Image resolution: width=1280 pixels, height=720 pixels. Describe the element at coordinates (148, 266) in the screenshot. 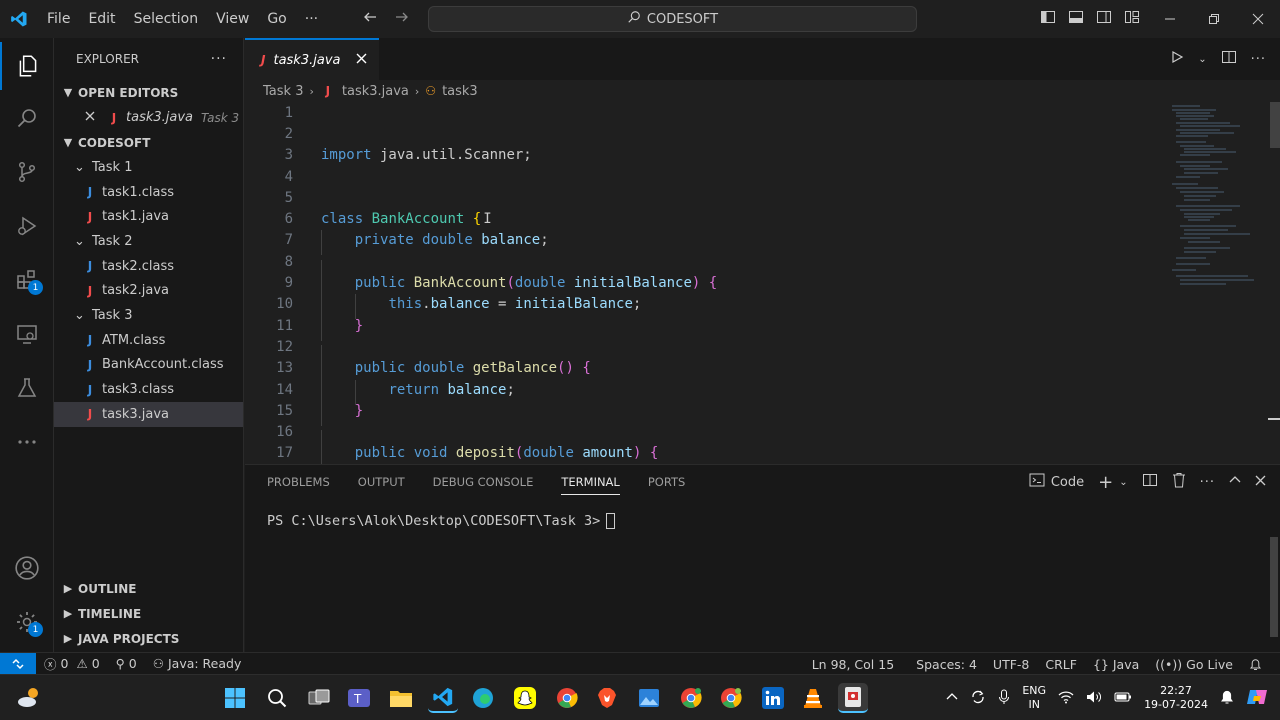

I see `file-task2-class: J task2.class` at that location.